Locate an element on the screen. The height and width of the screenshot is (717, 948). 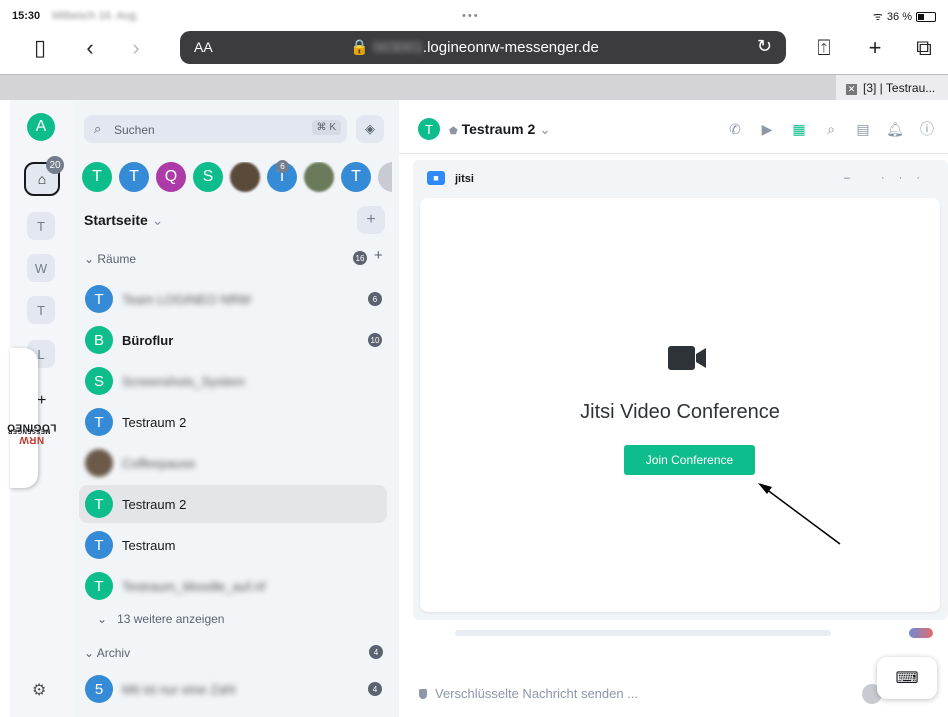
search-placeholder: Suchen is located at coordinates (134, 130).